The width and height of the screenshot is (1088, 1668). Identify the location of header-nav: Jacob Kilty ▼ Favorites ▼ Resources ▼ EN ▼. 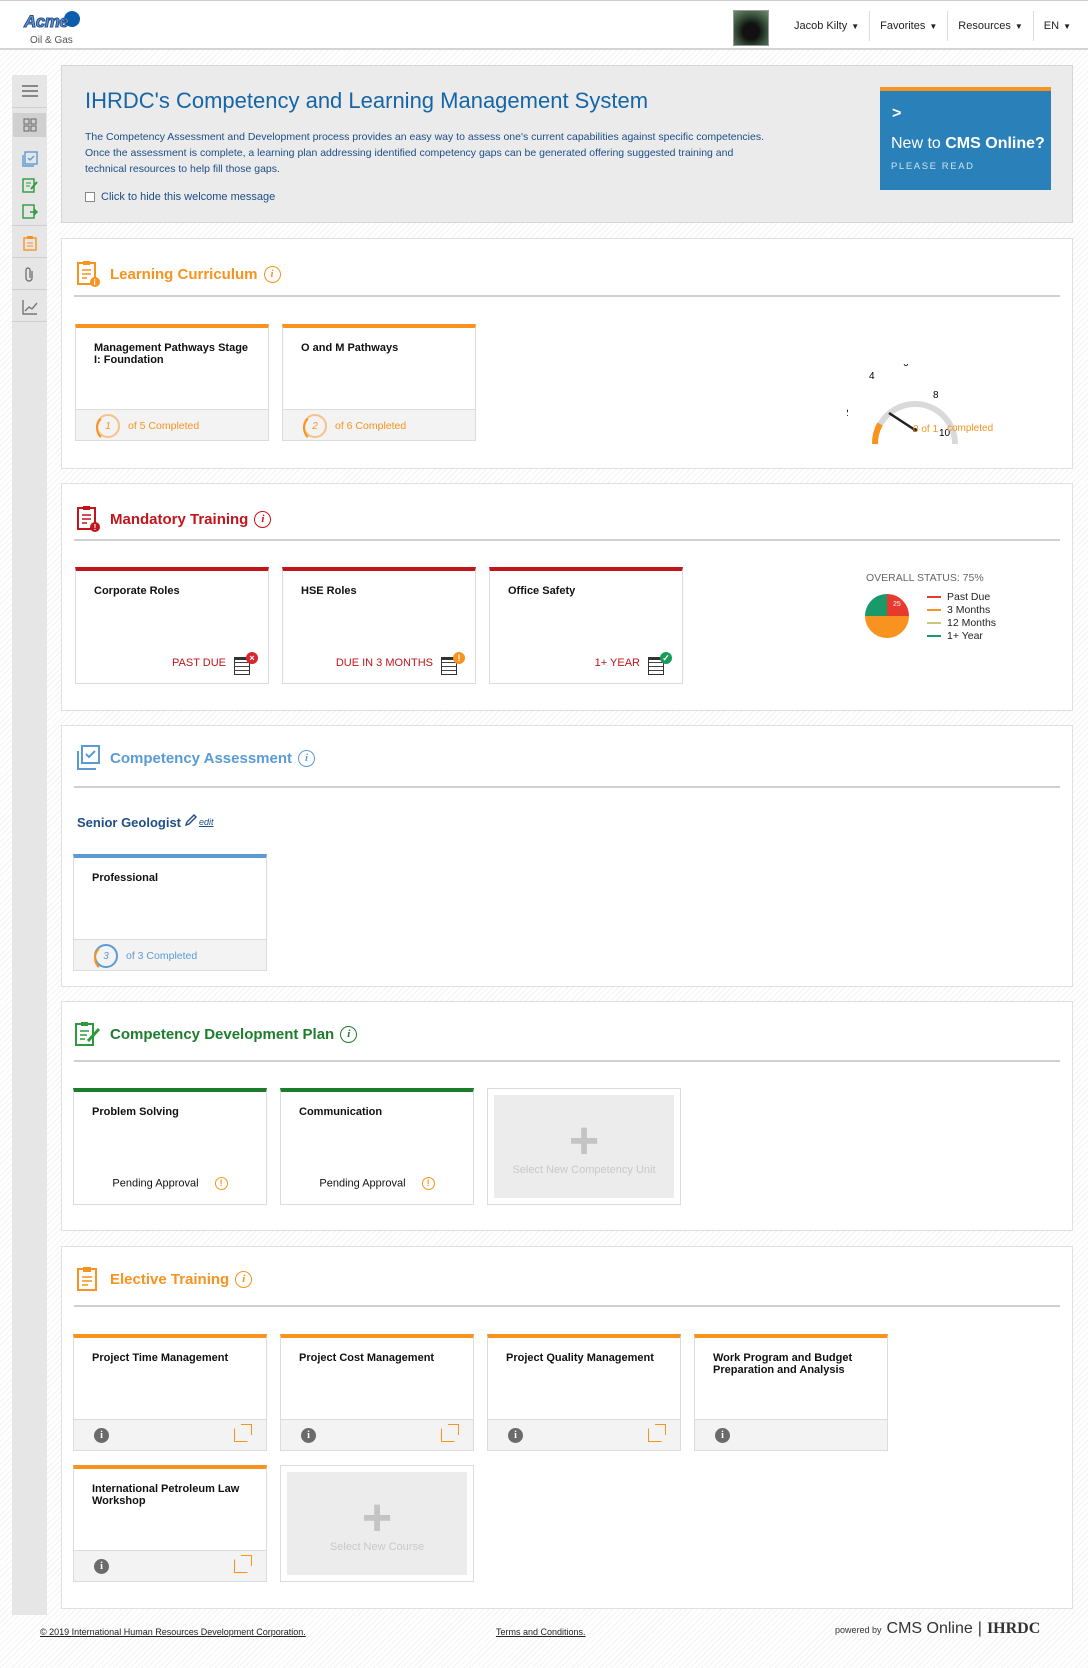
(932, 26).